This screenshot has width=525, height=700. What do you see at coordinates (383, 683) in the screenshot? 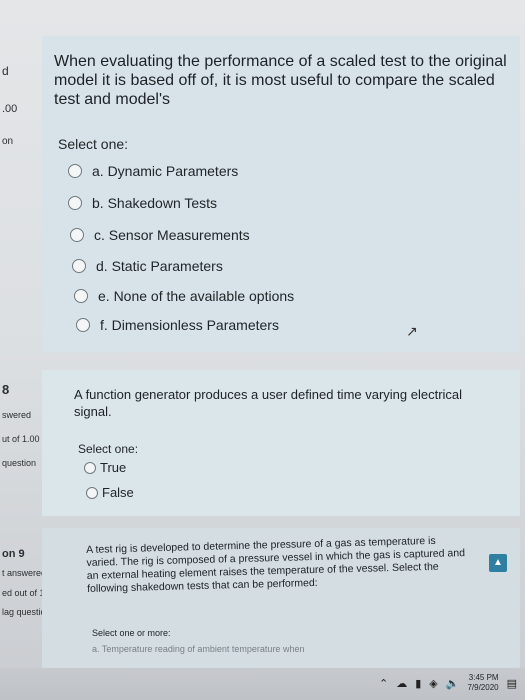
I see `chevron-up-icon: ⌃` at bounding box center [383, 683].